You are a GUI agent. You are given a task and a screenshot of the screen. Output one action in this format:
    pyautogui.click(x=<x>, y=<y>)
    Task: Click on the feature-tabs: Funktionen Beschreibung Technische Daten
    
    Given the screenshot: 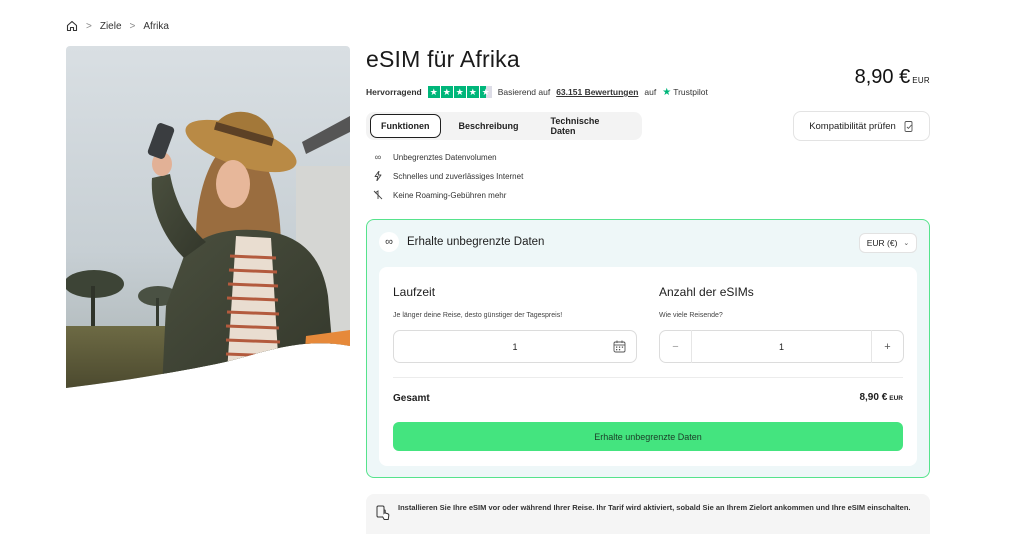 What is the action you would take?
    pyautogui.click(x=504, y=126)
    